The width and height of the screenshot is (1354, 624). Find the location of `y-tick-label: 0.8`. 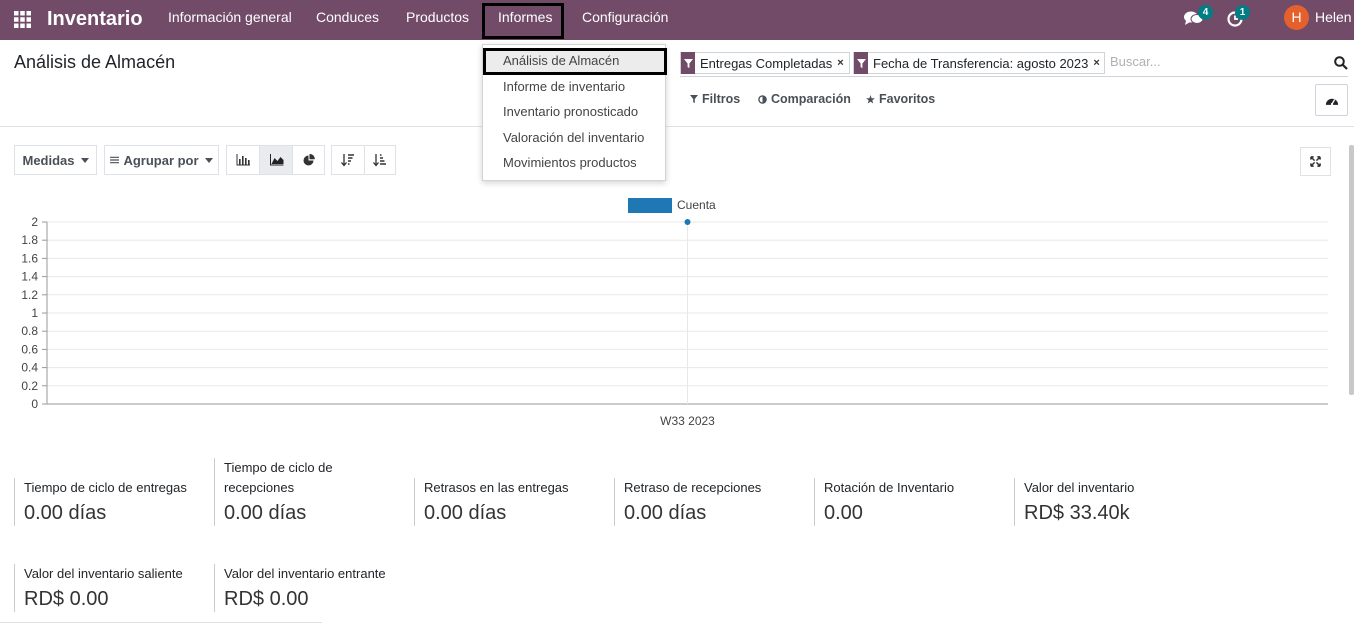

y-tick-label: 0.8 is located at coordinates (29, 331).